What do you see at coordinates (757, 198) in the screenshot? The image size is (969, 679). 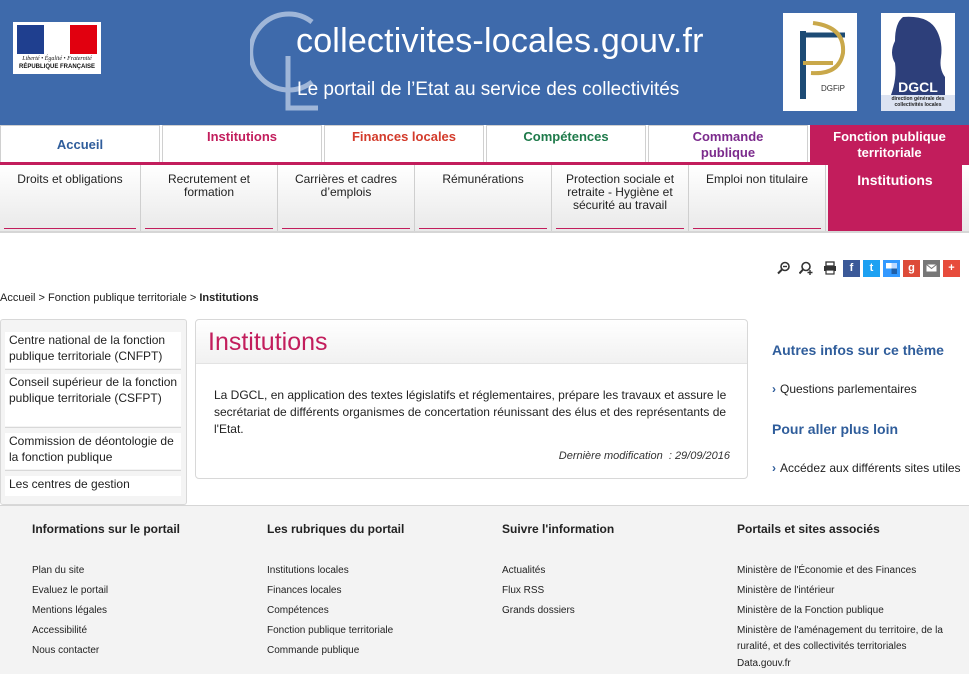 I see `subtab-emploi-non-titulaire: Emploi non titulaire` at bounding box center [757, 198].